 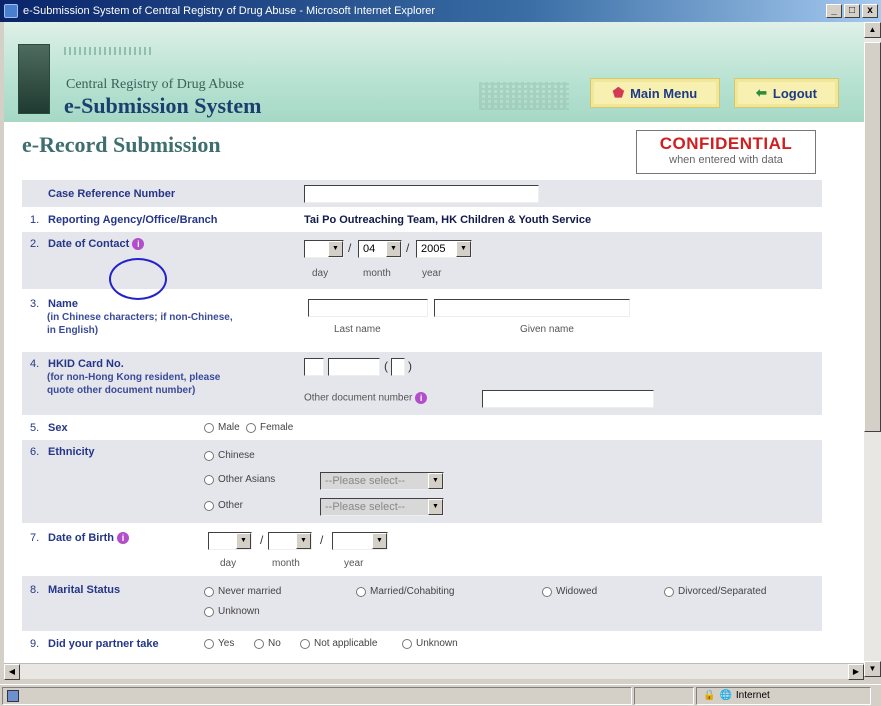 What do you see at coordinates (354, 367) in the screenshot?
I see `hkid-number-input` at bounding box center [354, 367].